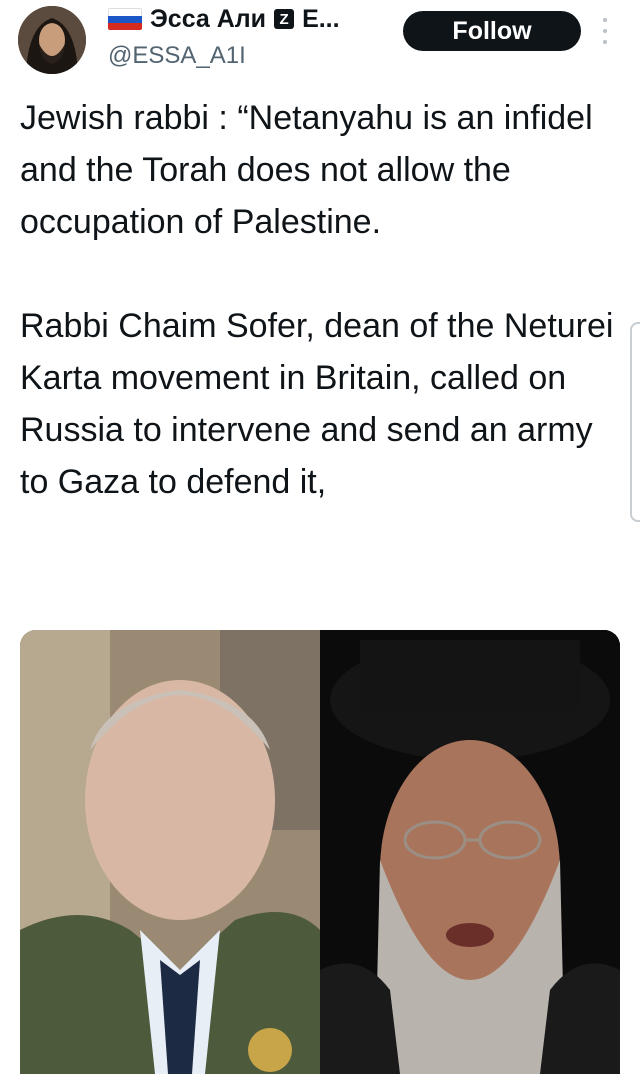 This screenshot has width=640, height=1074. What do you see at coordinates (284, 19) in the screenshot?
I see `z-badge-icon: Z` at bounding box center [284, 19].